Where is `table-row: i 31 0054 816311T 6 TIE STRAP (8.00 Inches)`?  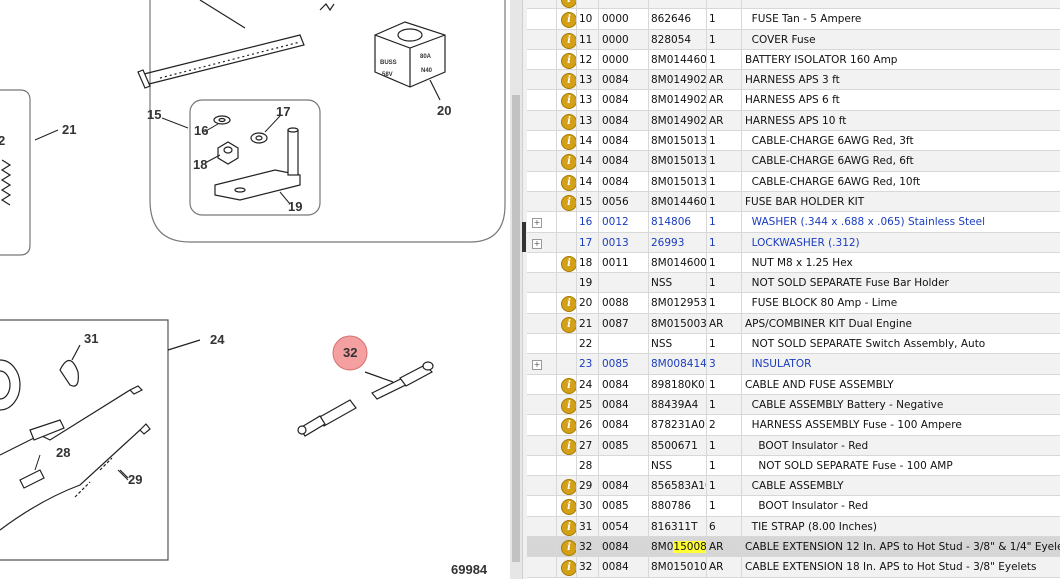 table-row: i 31 0054 816311T 6 TIE STRAP (8.00 Inches) is located at coordinates (793, 527).